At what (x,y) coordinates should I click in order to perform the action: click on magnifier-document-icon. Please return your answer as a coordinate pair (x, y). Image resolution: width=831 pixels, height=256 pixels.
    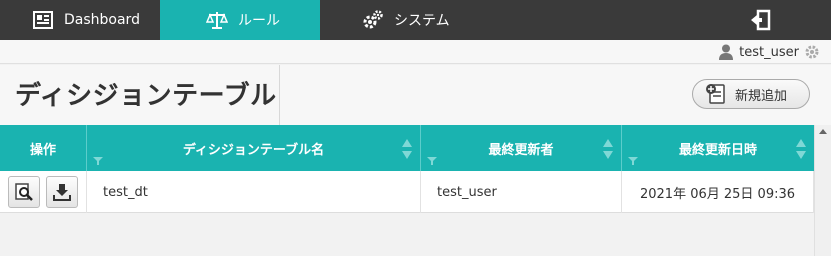
    Looking at the image, I should click on (24, 192).